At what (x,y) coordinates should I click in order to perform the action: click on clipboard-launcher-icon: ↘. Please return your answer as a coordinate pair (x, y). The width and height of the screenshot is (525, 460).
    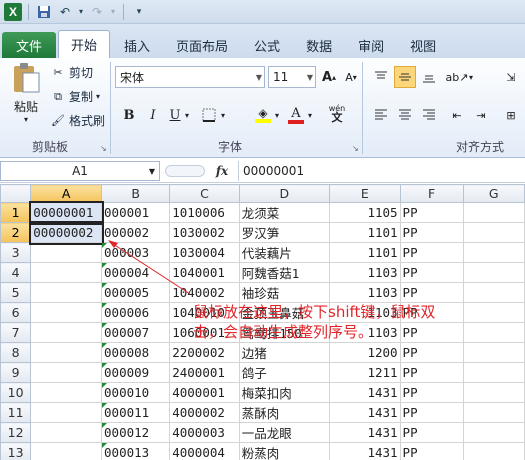
    Looking at the image, I should click on (103, 148).